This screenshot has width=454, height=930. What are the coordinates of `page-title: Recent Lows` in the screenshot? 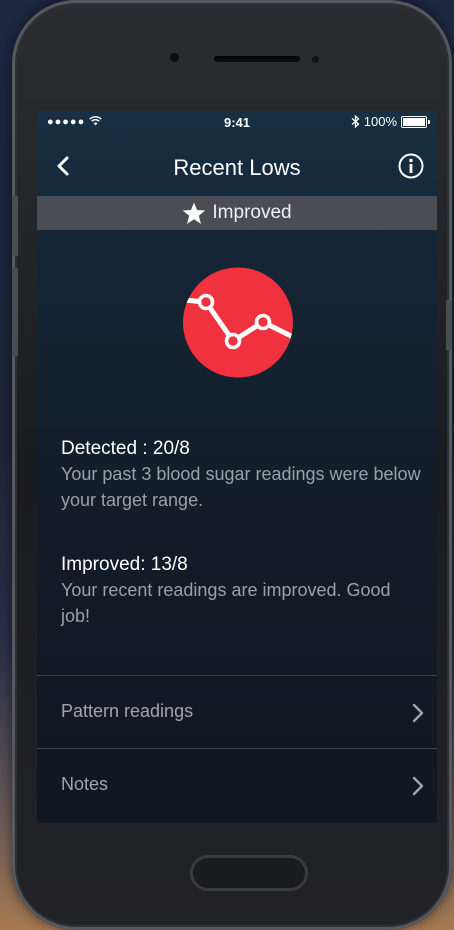 It's located at (237, 167).